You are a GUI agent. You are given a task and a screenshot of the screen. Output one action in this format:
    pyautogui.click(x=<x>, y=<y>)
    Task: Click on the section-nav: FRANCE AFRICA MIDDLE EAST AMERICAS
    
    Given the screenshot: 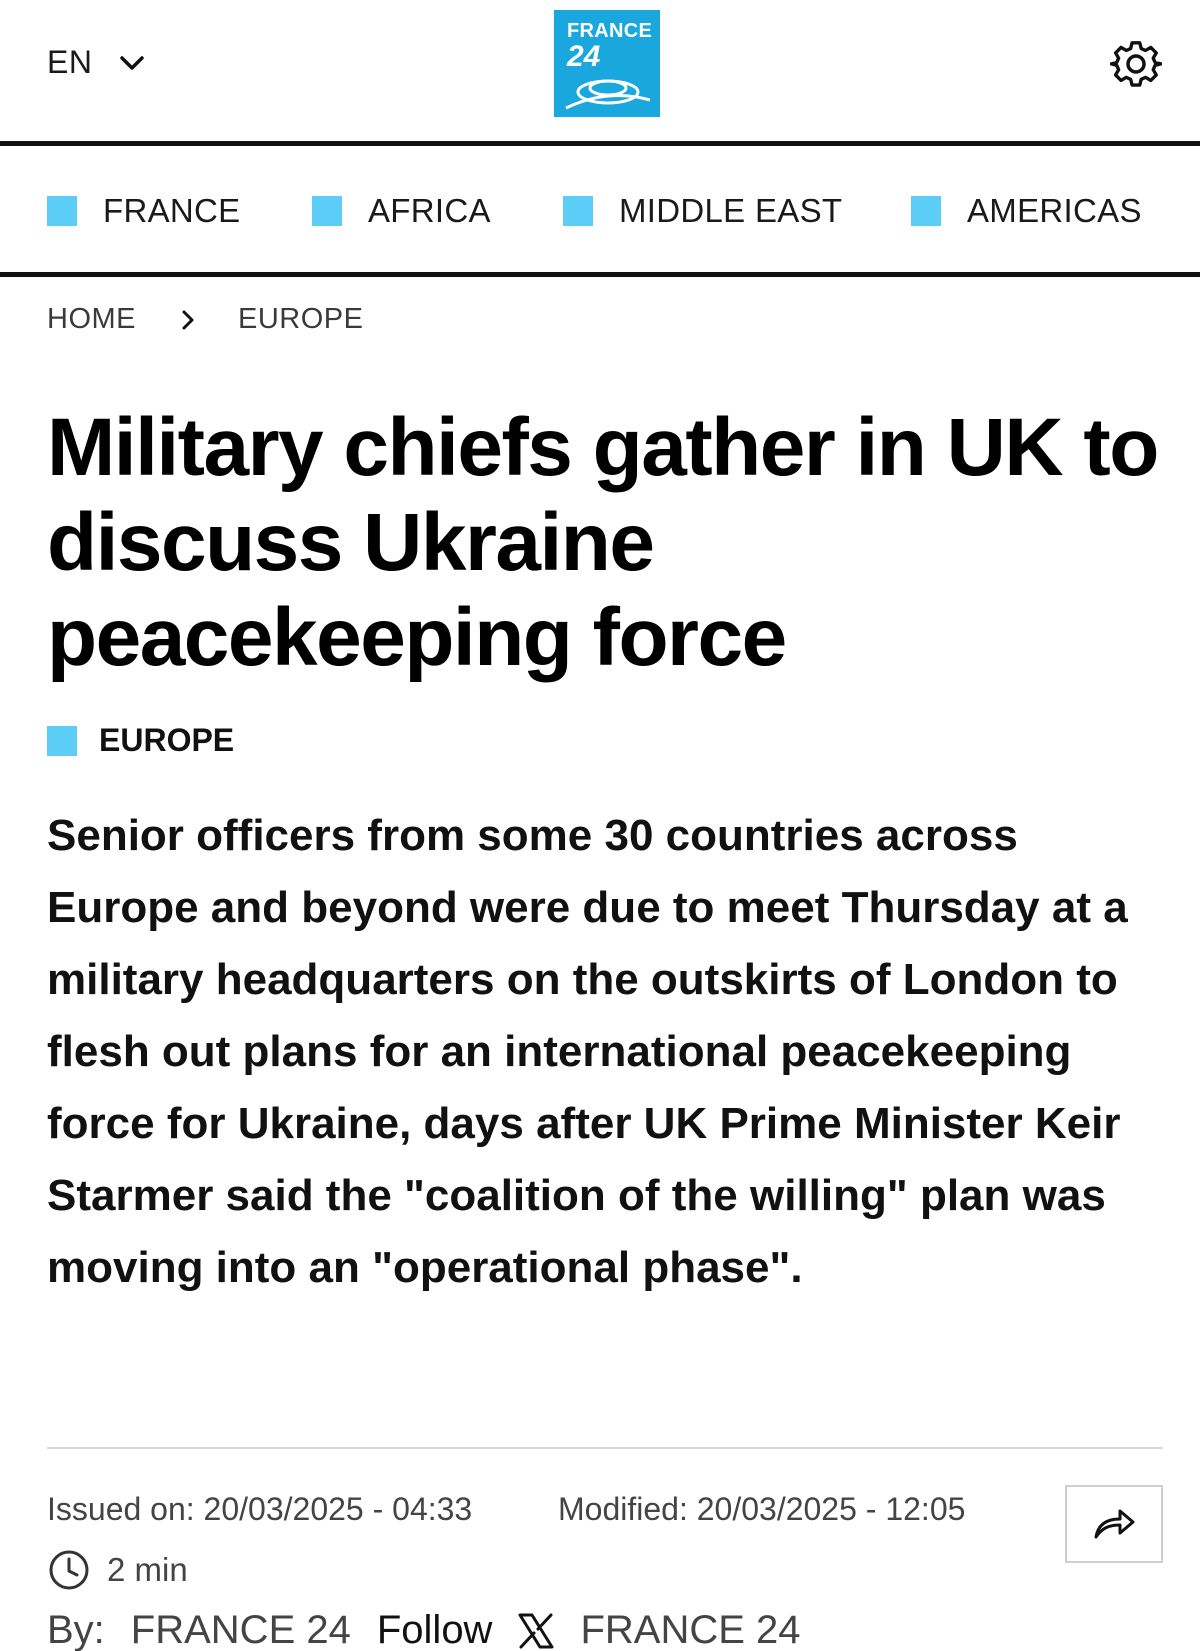 What is the action you would take?
    pyautogui.click(x=600, y=209)
    